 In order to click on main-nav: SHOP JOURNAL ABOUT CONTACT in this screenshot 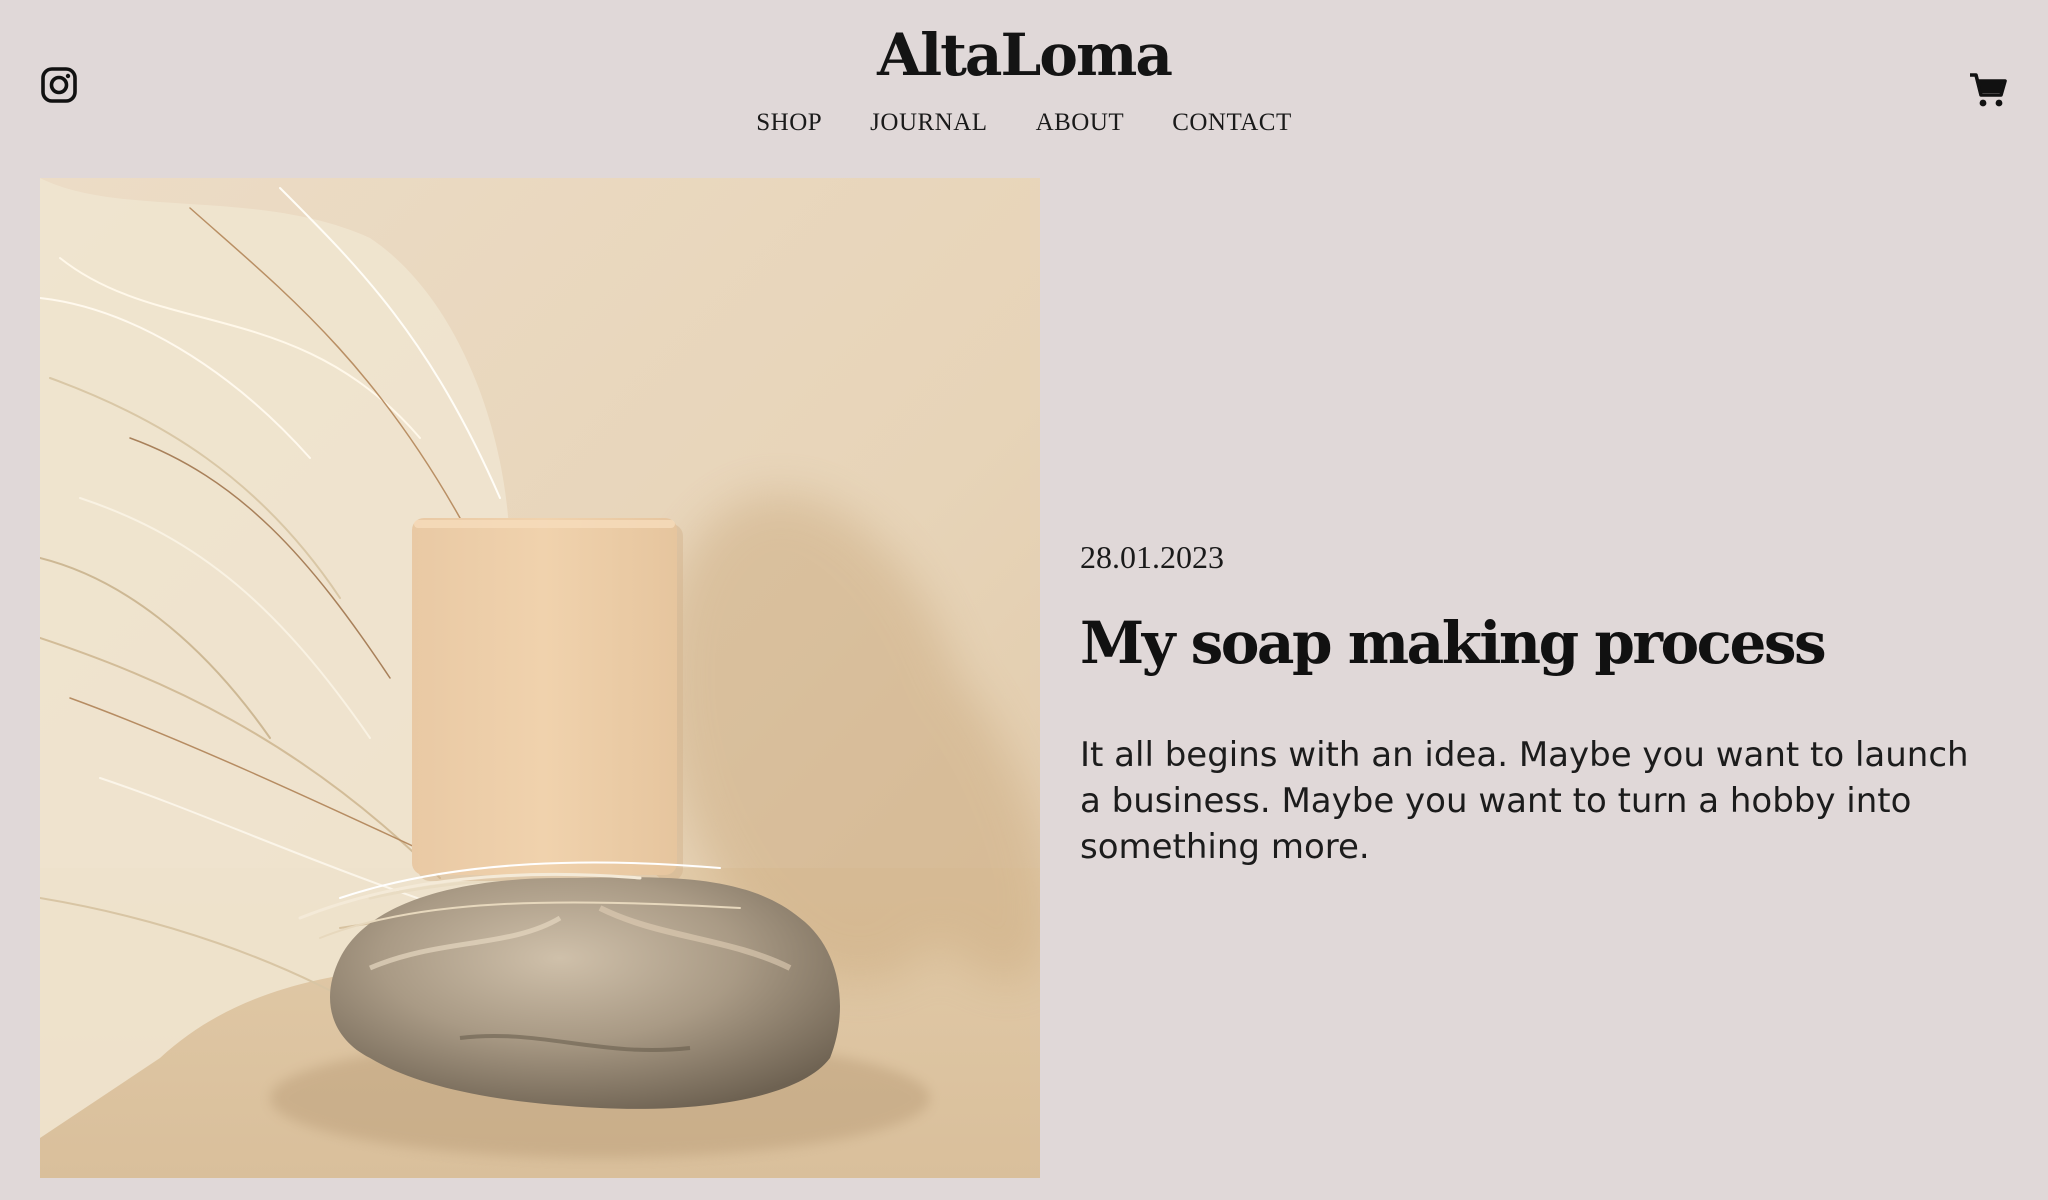, I will do `click(1024, 123)`.